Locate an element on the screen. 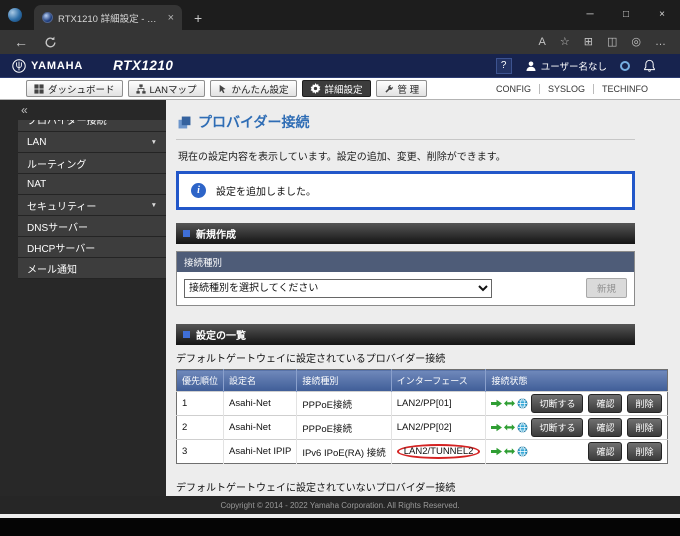  windows-taskbar is located at coordinates (340, 527).